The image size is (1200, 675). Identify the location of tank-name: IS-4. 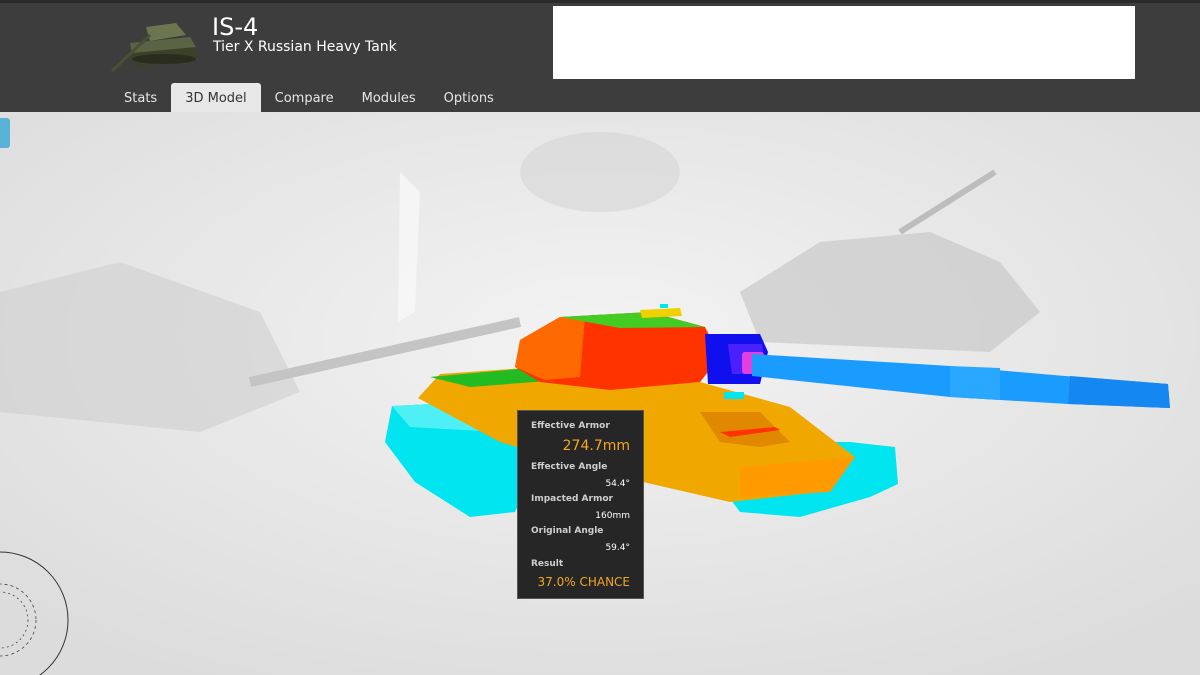
(235, 27).